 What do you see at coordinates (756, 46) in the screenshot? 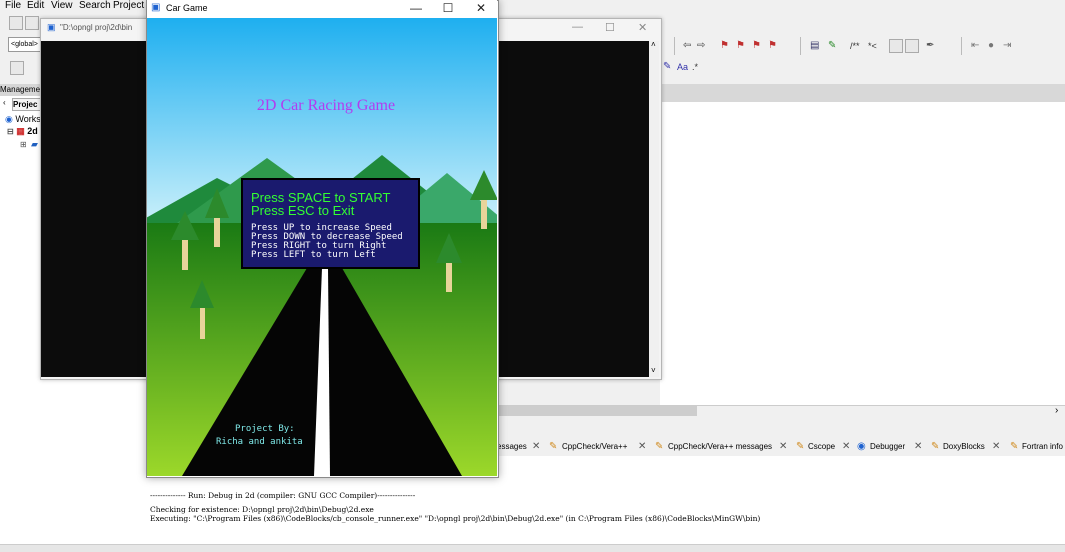
I see `bookmark-next-icon: ⚑` at bounding box center [756, 46].